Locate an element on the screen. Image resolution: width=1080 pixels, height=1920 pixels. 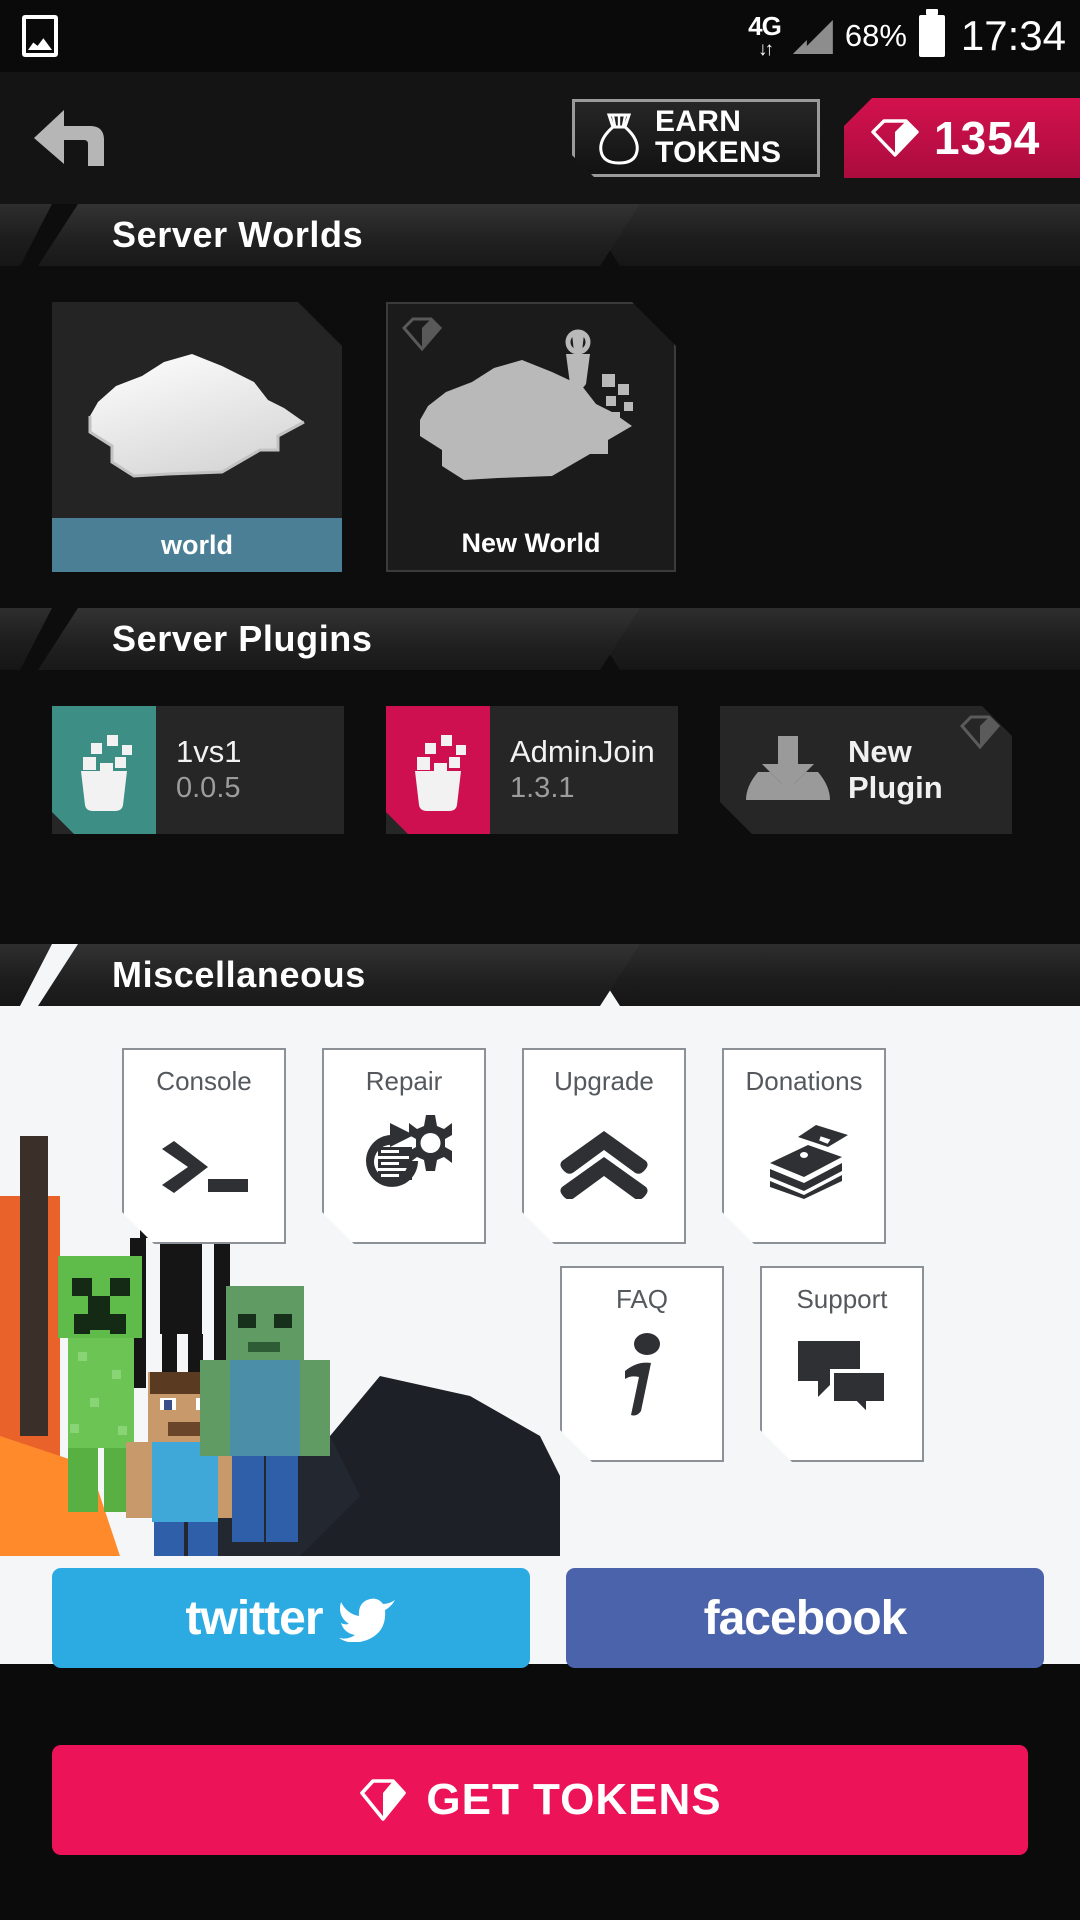
twitter-bird-icon is located at coordinates (366, 1620).